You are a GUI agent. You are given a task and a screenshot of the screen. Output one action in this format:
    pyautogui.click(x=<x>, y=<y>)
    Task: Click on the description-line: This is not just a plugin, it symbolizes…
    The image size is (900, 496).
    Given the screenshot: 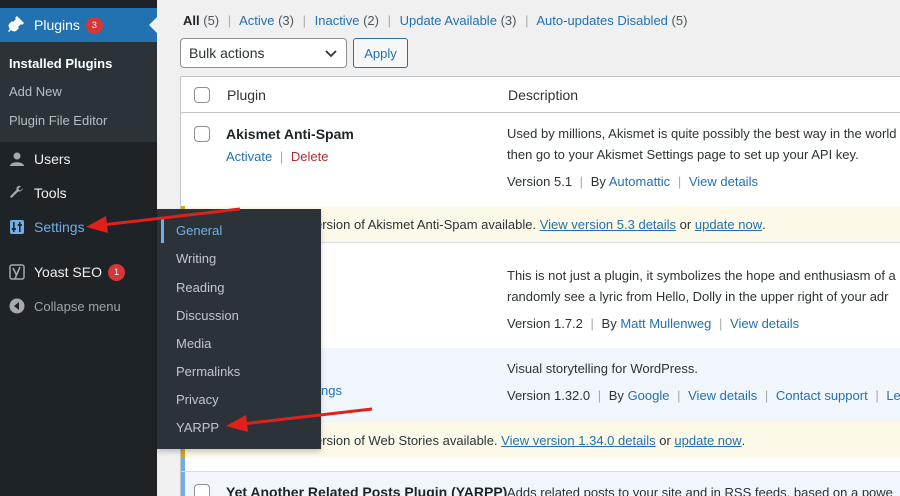 What is the action you would take?
    pyautogui.click(x=701, y=275)
    